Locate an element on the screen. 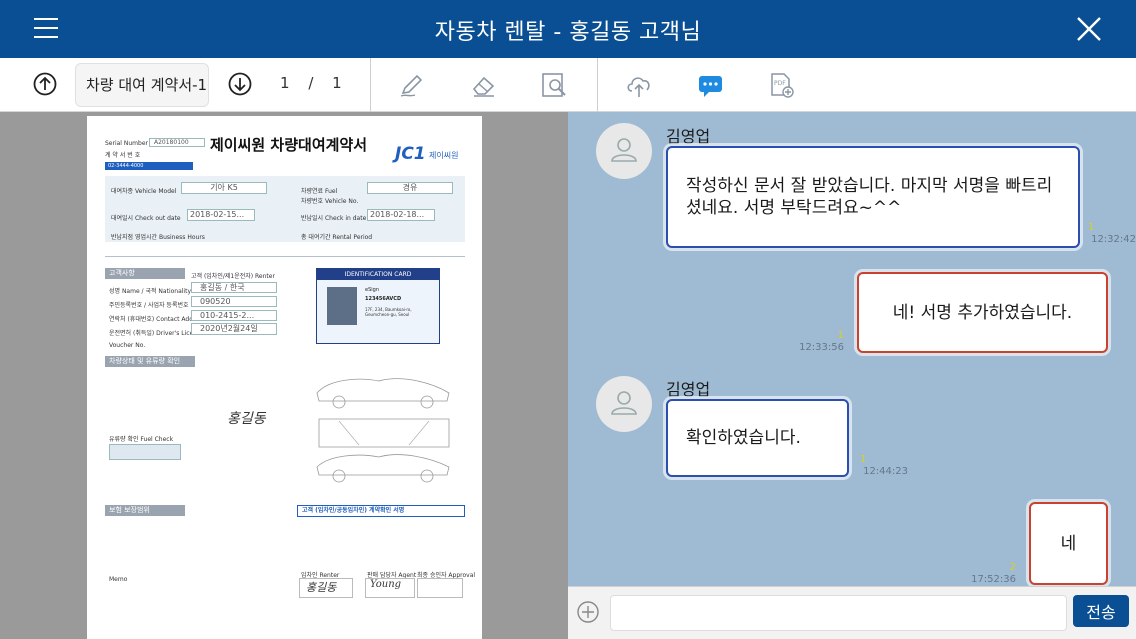 The height and width of the screenshot is (639, 1136). id-card-title: IDENTIFICATION CARD is located at coordinates (378, 274).